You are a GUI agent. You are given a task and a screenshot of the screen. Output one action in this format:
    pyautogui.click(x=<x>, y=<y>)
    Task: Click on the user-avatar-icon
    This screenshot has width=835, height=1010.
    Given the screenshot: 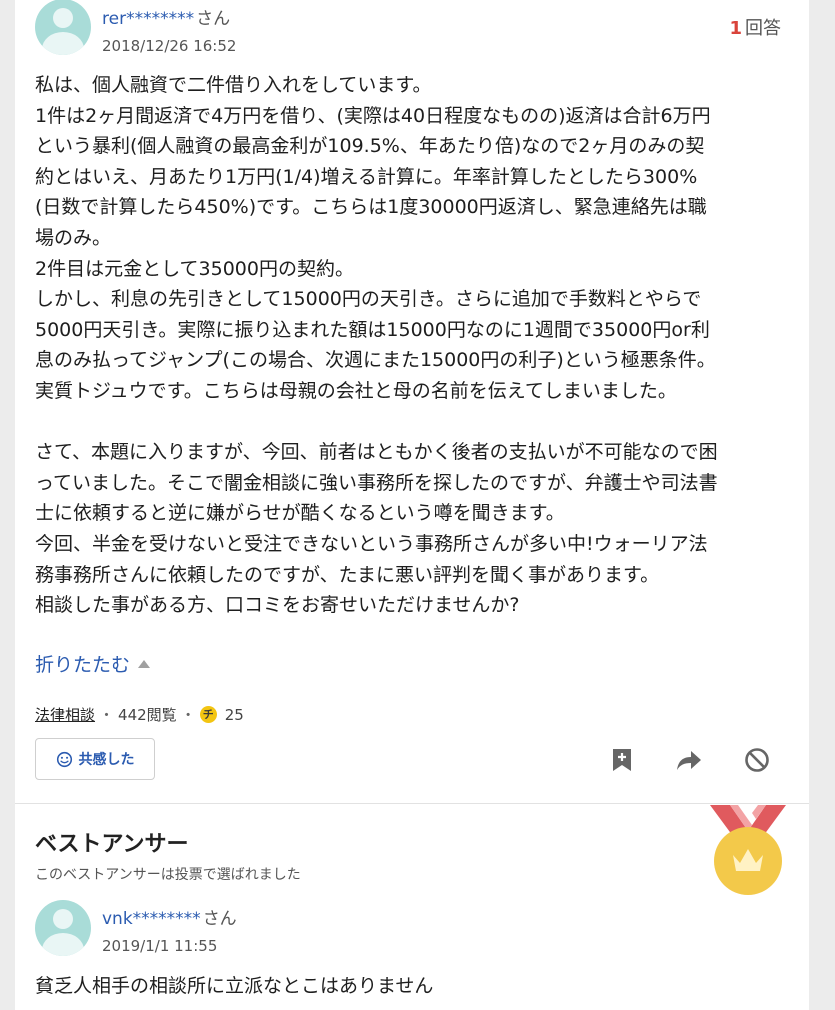 What is the action you would take?
    pyautogui.click(x=63, y=27)
    